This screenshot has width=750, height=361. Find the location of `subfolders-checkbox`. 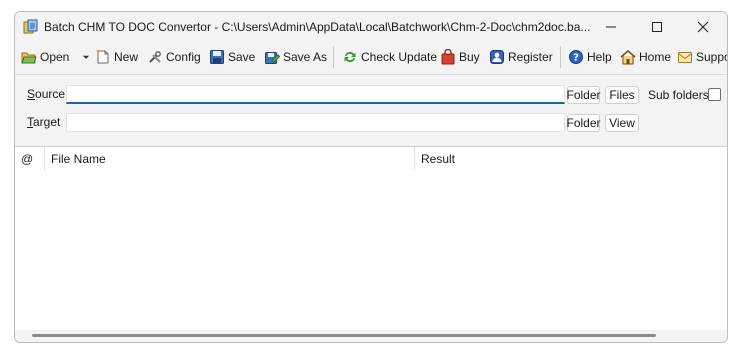

subfolders-checkbox is located at coordinates (714, 94).